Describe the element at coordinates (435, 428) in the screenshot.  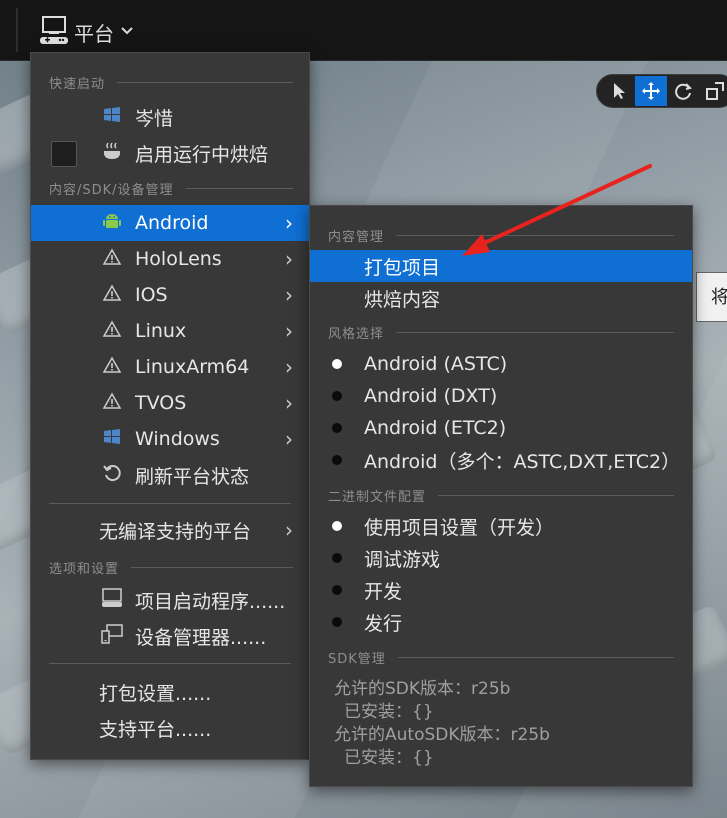
I see `submenu-item-label: Android (ETC2)` at that location.